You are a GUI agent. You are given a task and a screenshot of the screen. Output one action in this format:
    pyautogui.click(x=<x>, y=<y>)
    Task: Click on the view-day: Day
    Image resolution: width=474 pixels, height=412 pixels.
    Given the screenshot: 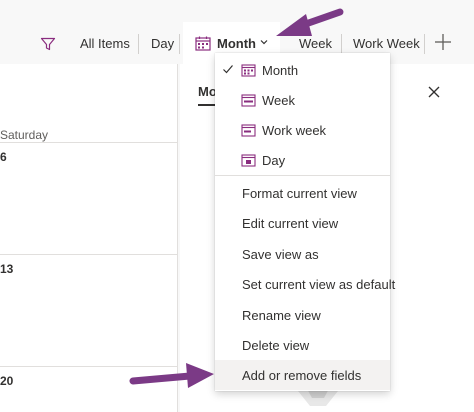 What is the action you would take?
    pyautogui.click(x=162, y=44)
    